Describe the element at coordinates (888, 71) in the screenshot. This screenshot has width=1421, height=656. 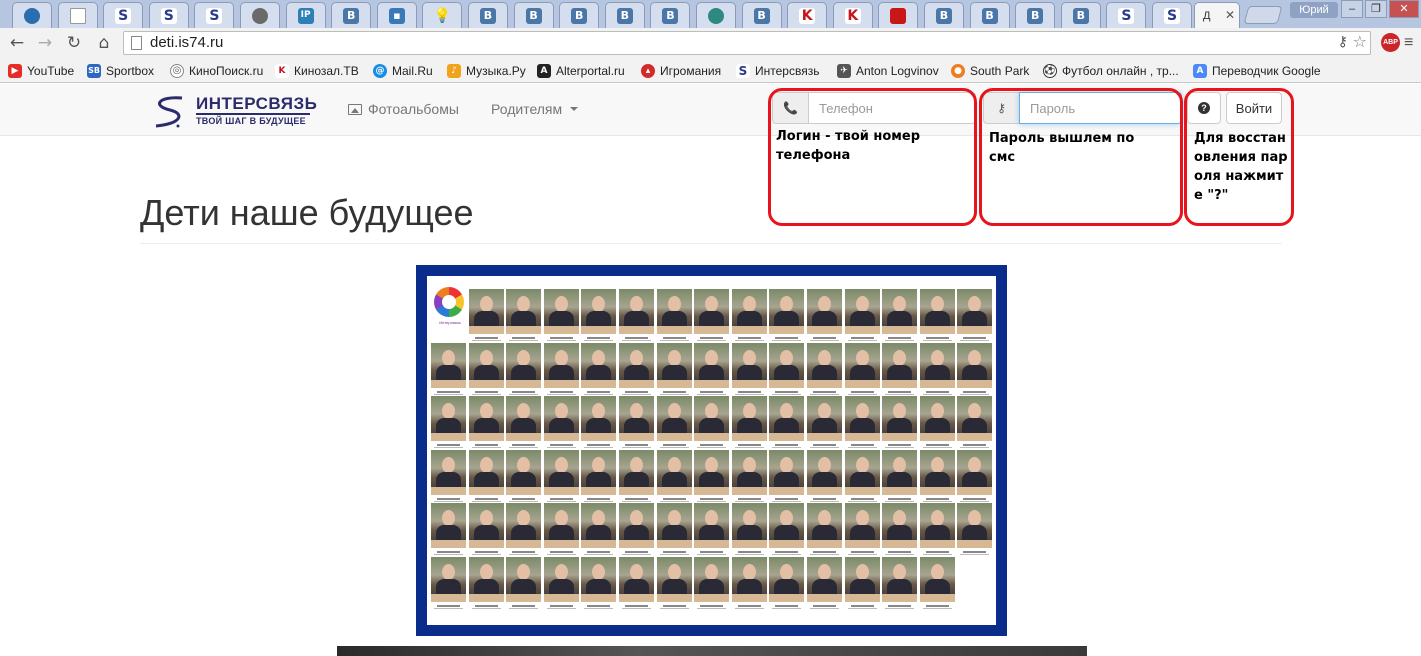
I see `bookmark-item: ✈ Anton Logvinov` at that location.